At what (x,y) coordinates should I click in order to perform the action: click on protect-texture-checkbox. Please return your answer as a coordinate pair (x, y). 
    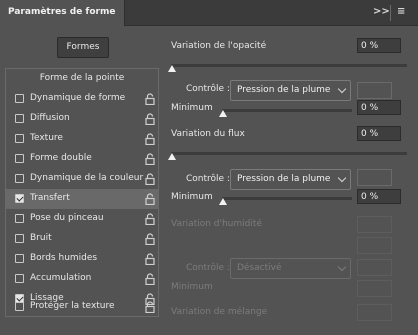
    Looking at the image, I should click on (19, 306).